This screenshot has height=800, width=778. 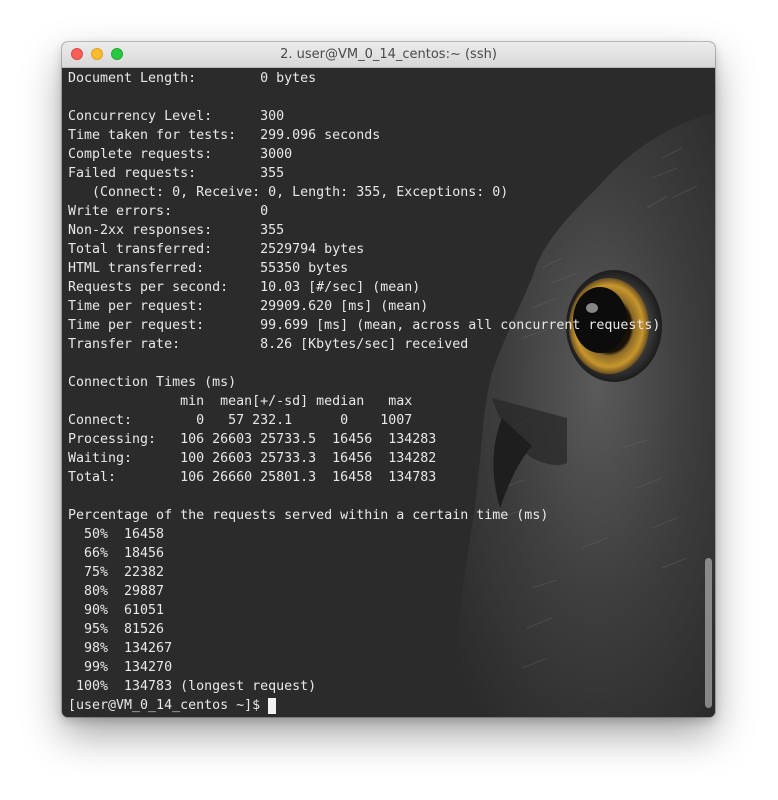 I want to click on terminal-line: 50% 16458, so click(x=116, y=534).